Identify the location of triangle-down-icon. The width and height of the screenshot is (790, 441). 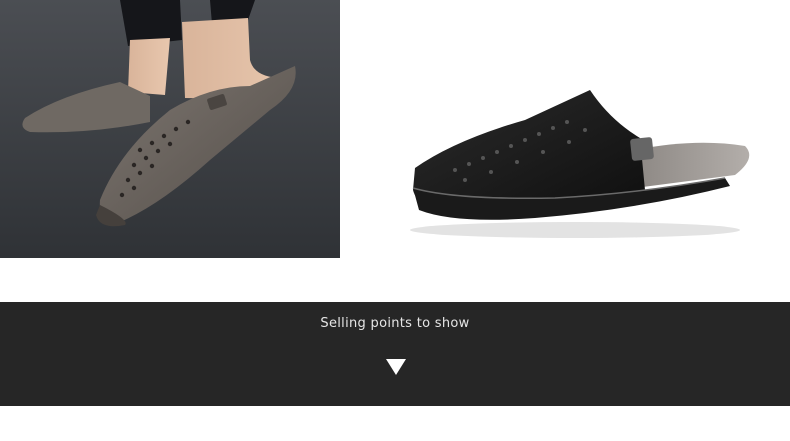
(396, 367).